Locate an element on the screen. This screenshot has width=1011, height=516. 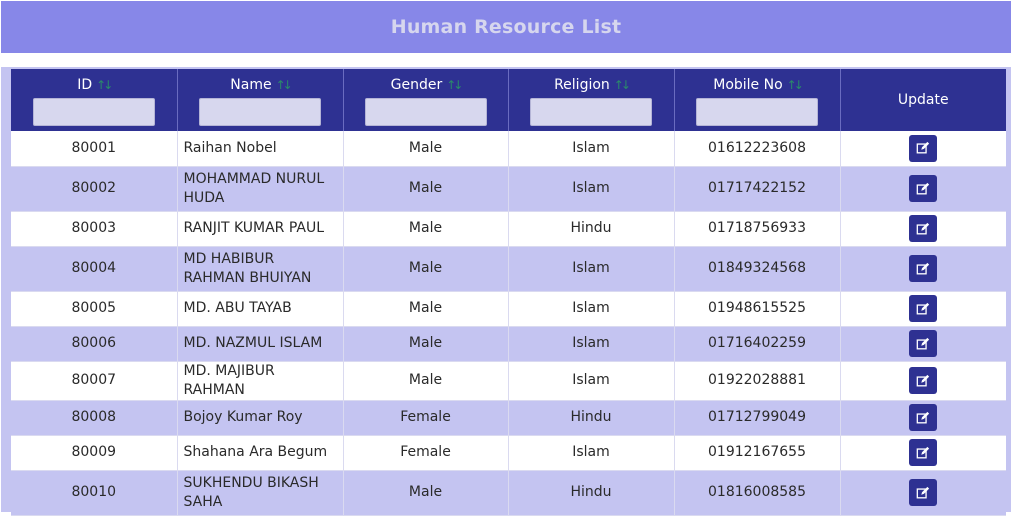
column-label-mobile: Mobile No is located at coordinates (747, 85).